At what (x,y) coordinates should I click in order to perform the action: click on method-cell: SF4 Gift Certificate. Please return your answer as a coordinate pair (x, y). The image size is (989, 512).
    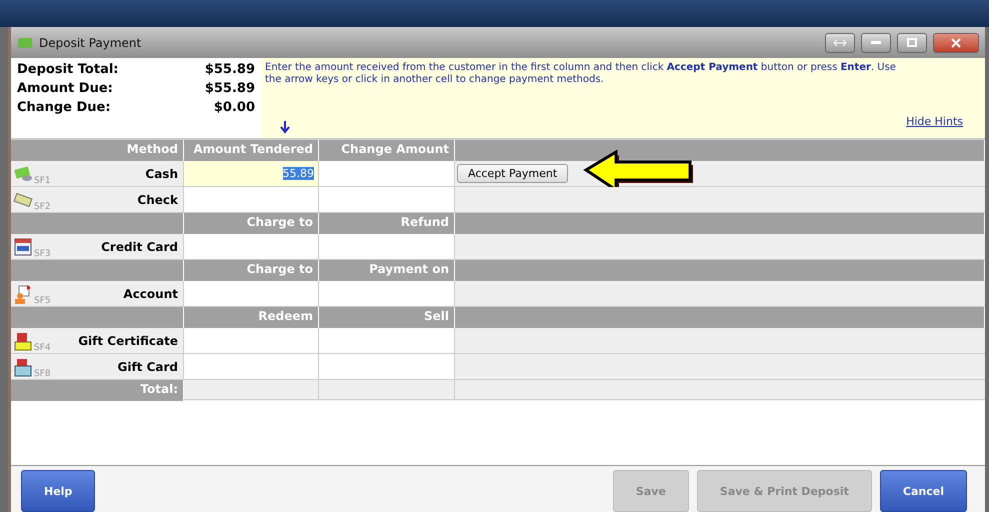
    Looking at the image, I should click on (97, 341).